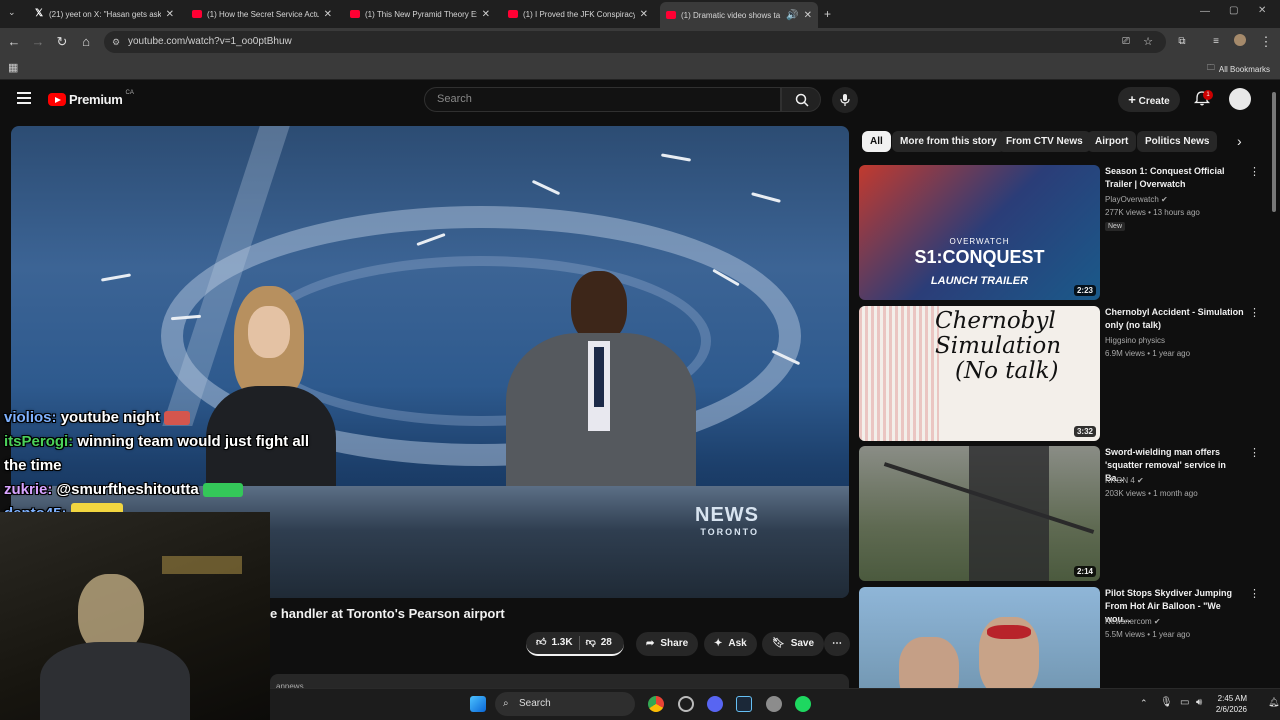 The width and height of the screenshot is (1280, 720). I want to click on menu-hamburger-icon, so click(24, 99).